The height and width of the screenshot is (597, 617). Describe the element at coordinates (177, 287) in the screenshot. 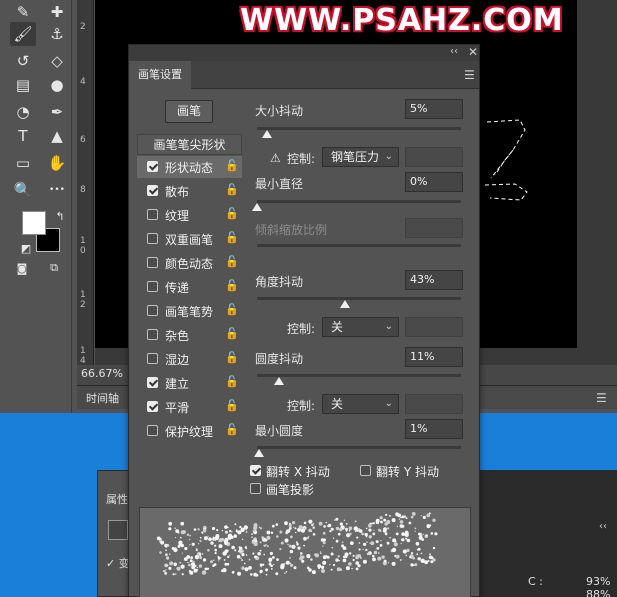

I see `brush-option-label: 传递` at that location.